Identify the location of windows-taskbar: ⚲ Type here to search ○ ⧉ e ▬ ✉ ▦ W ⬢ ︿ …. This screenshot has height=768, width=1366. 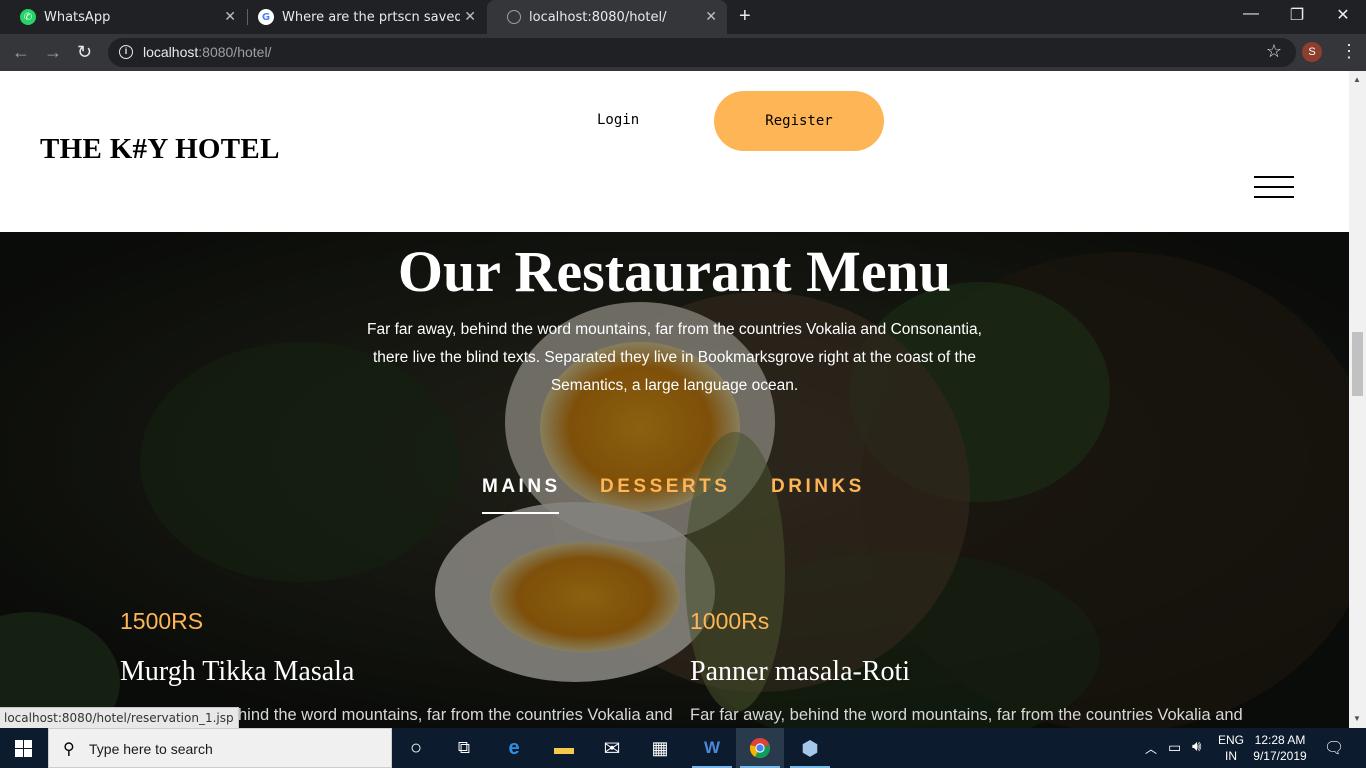
(683, 748).